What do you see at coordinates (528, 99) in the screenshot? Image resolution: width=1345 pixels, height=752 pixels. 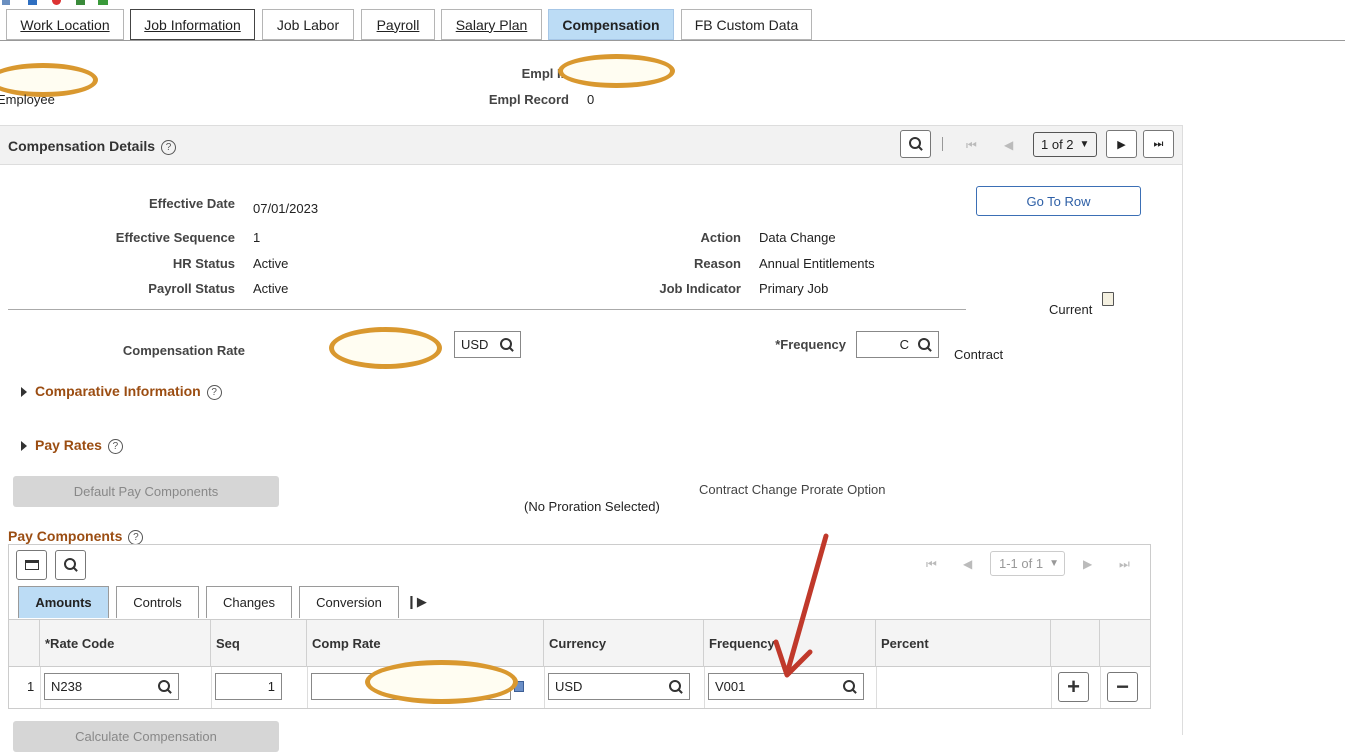 I see `empl-record-label: Empl Record` at bounding box center [528, 99].